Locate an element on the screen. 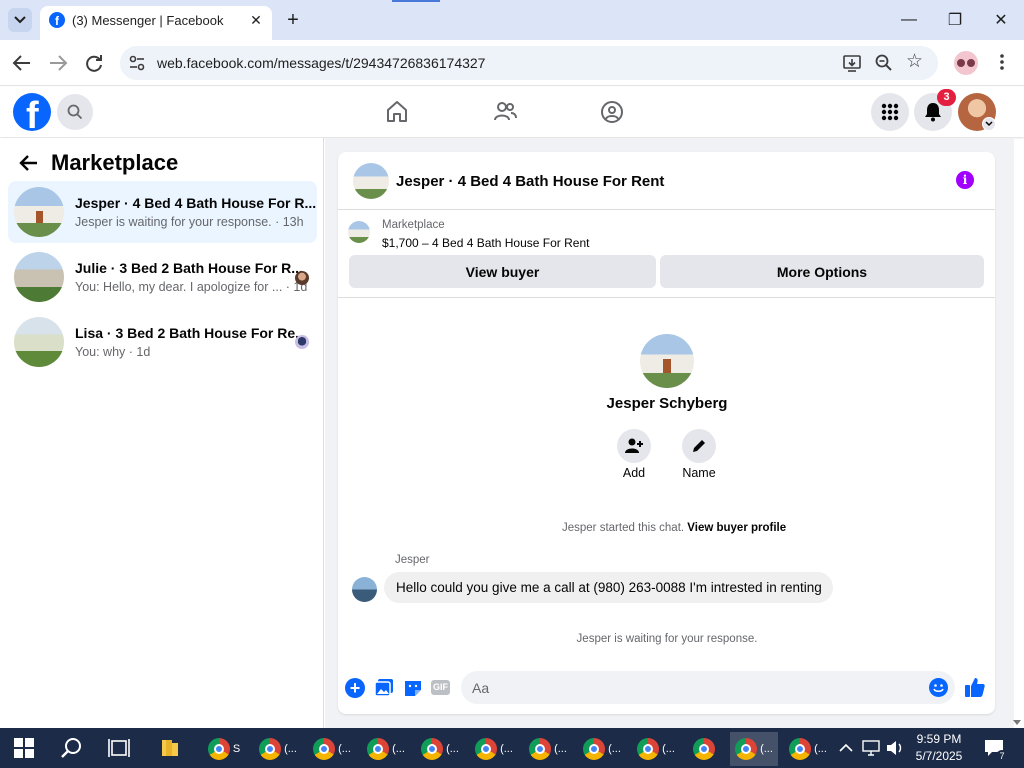 The height and width of the screenshot is (768, 1024). network-icon is located at coordinates (871, 748).